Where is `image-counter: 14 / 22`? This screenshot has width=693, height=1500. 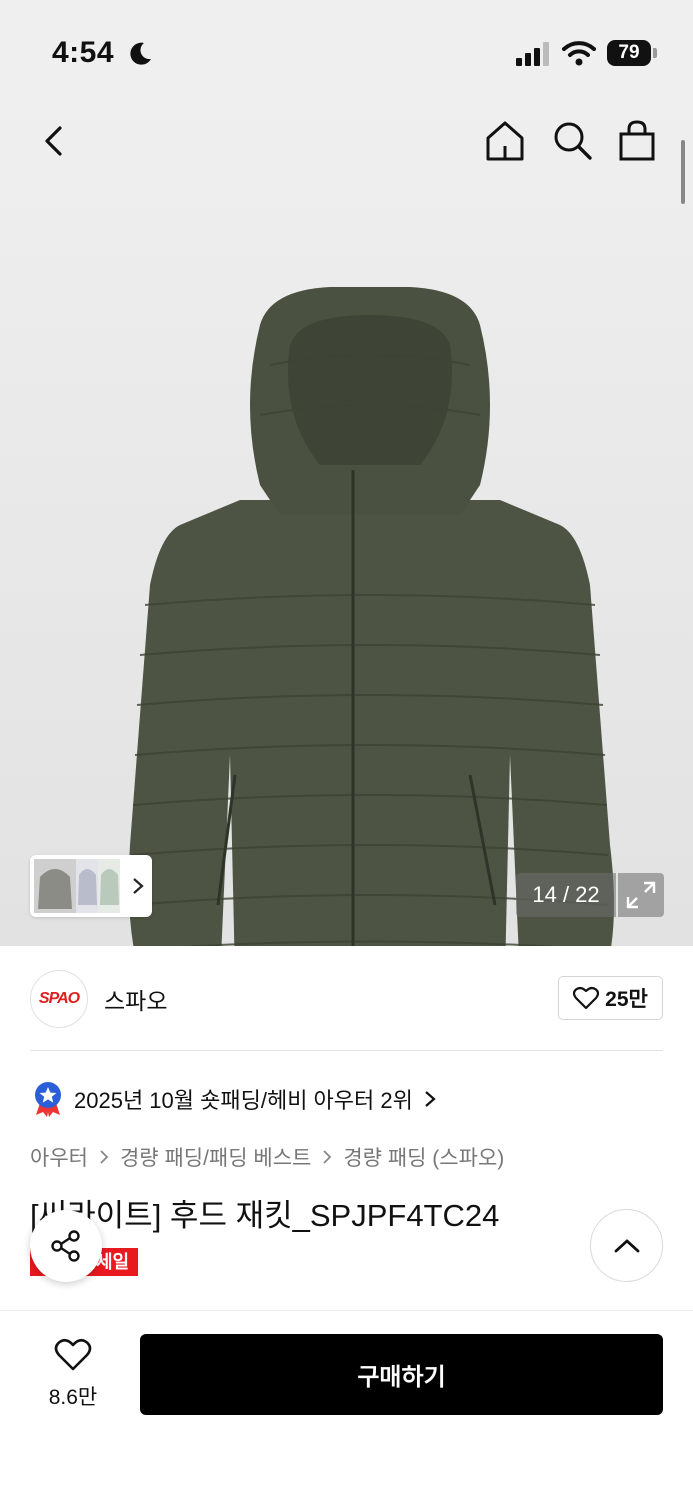
image-counter: 14 / 22 is located at coordinates (566, 895).